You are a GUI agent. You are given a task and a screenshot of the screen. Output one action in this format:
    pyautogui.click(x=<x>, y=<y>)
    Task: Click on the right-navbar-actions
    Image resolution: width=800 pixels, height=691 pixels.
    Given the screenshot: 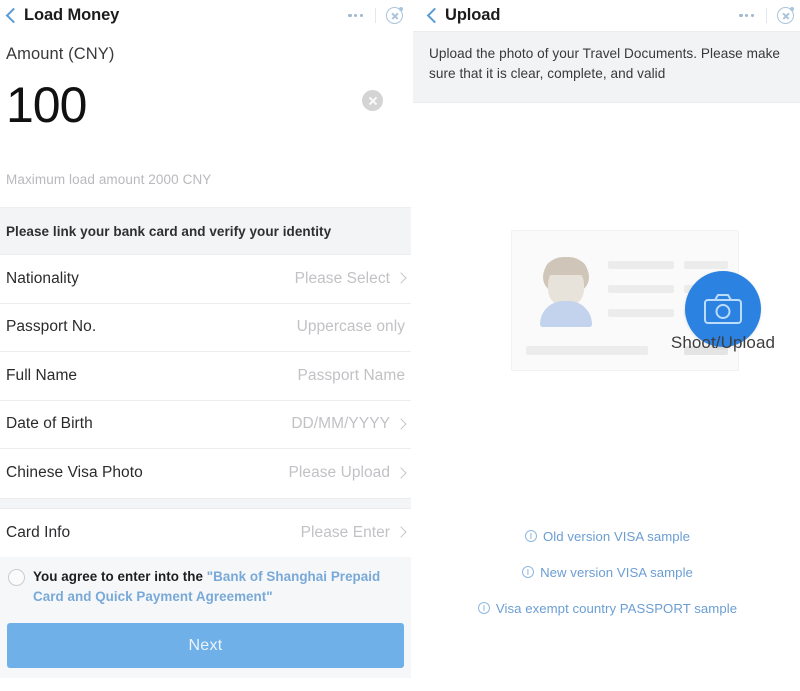 What is the action you would take?
    pyautogui.click(x=765, y=15)
    